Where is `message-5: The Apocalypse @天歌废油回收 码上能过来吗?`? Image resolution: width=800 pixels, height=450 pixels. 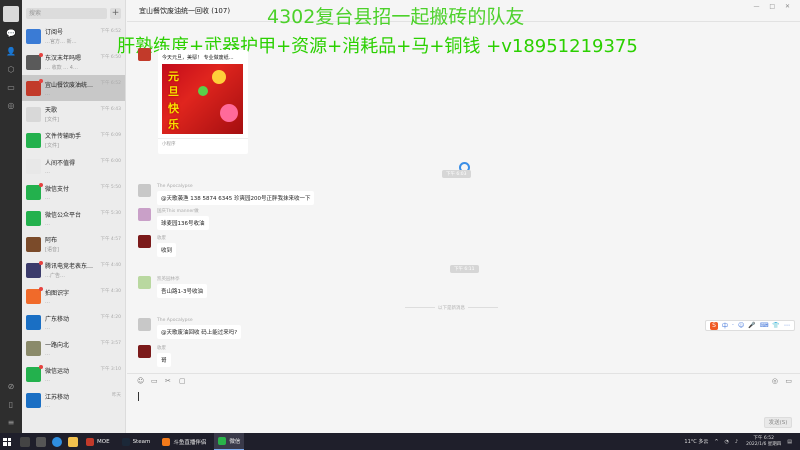 message-5: The Apocalypse @天歌废油回收 码上能过来吗? is located at coordinates (190, 328).